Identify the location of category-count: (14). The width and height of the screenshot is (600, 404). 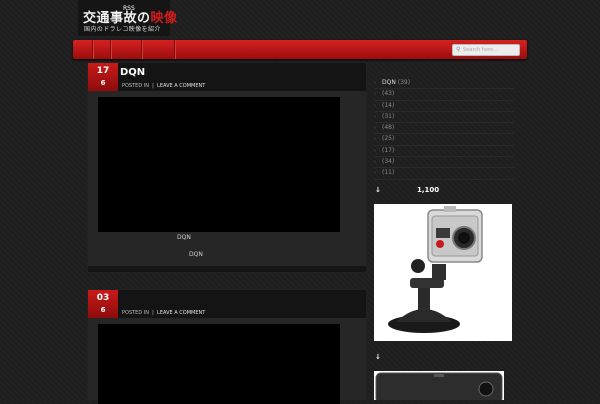
(388, 105).